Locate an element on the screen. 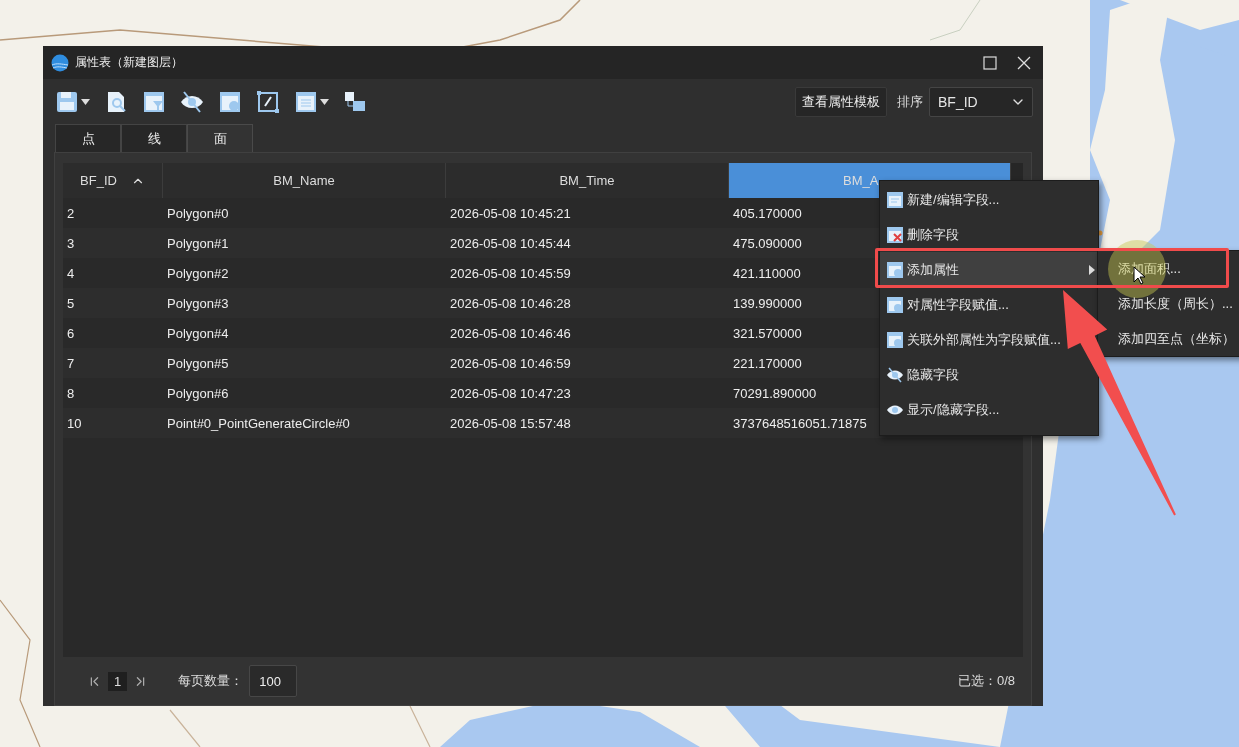 The height and width of the screenshot is (747, 1239). table-cell: Polygon#3 is located at coordinates (304, 303).